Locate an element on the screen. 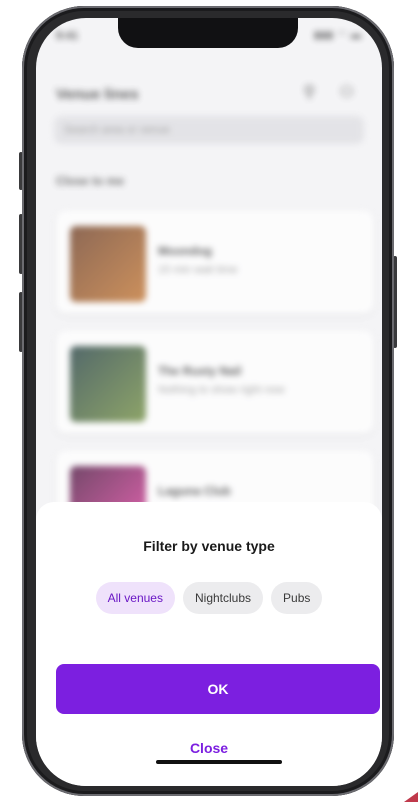 The image size is (418, 802). search-input: Search area or venue is located at coordinates (209, 130).